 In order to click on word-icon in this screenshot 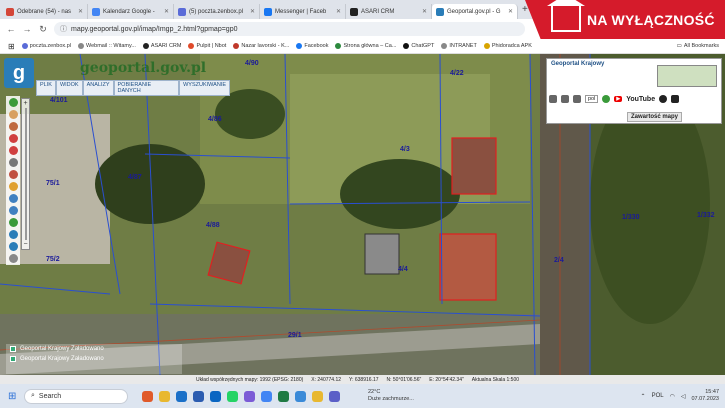, I will do `click(198, 396)`.